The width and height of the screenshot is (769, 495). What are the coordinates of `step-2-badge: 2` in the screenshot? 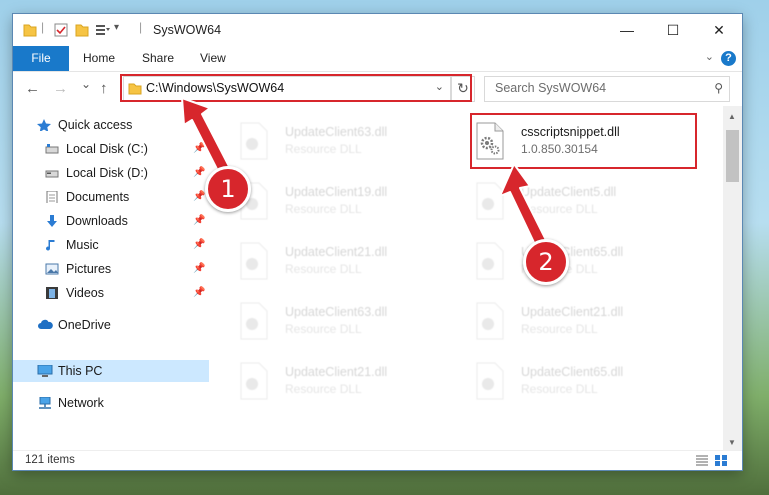 It's located at (546, 262).